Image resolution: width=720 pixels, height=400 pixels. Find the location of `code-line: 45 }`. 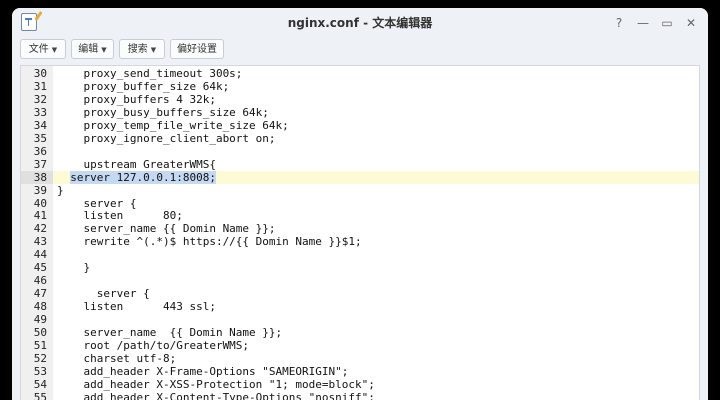

code-line: 45 } is located at coordinates (360, 268).